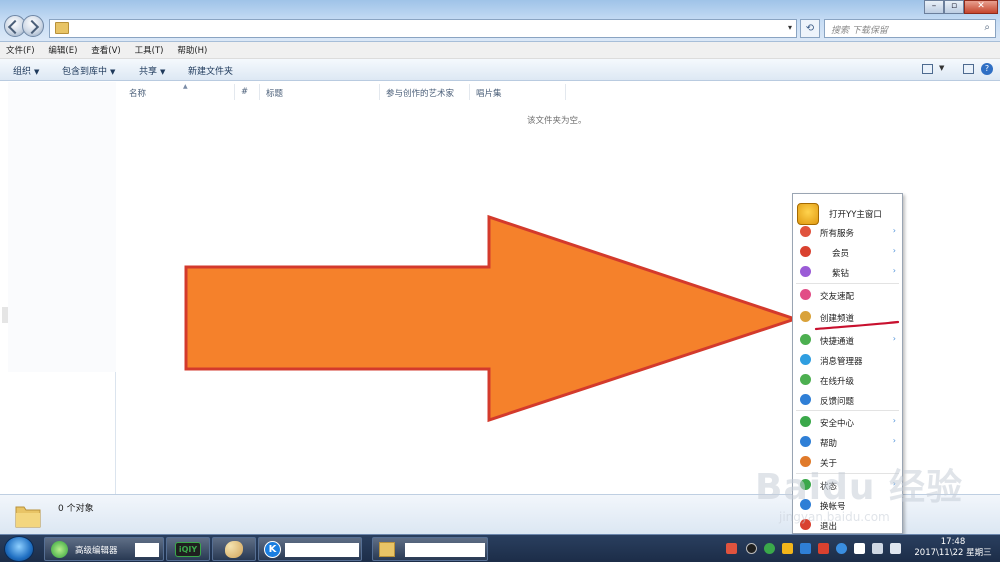 This screenshot has height=562, width=1000. Describe the element at coordinates (500, 548) in the screenshot. I see `taskbar: 高级编辑器 iQIY K 17:48 2017\11\22 星期三` at that location.